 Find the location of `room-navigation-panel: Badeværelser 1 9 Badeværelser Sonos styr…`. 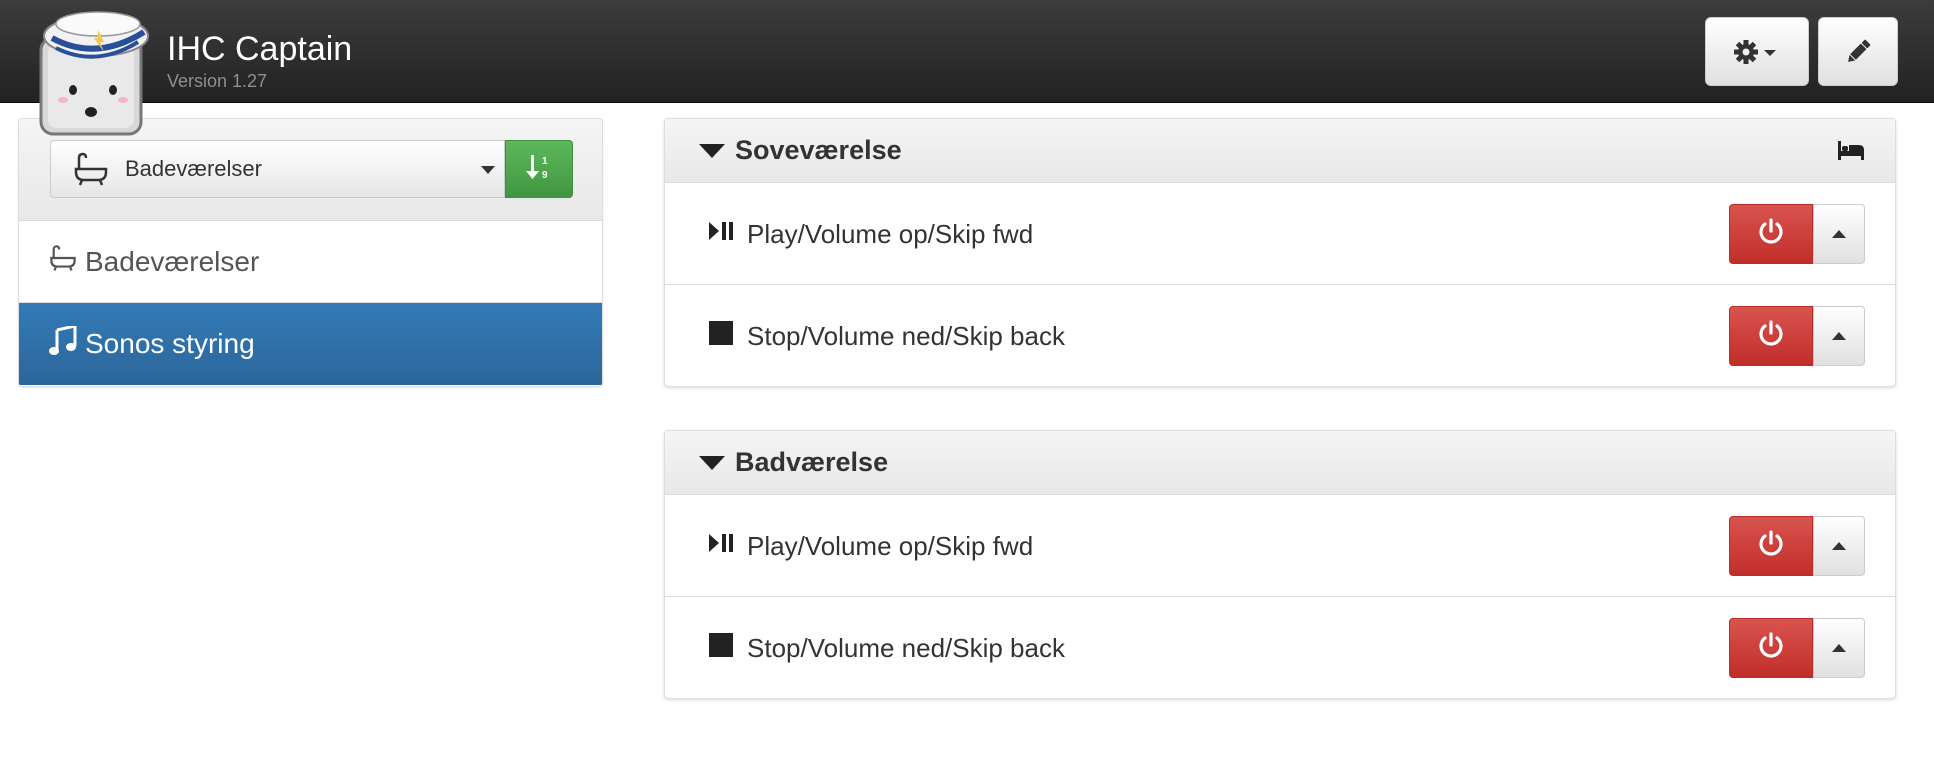

room-navigation-panel: Badeværelser 1 9 Badeværelser Sonos styr… is located at coordinates (310, 252).